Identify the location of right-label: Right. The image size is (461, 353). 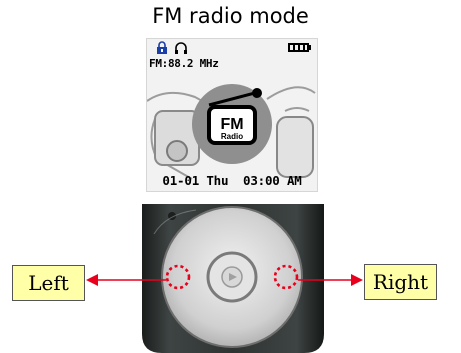
(400, 282).